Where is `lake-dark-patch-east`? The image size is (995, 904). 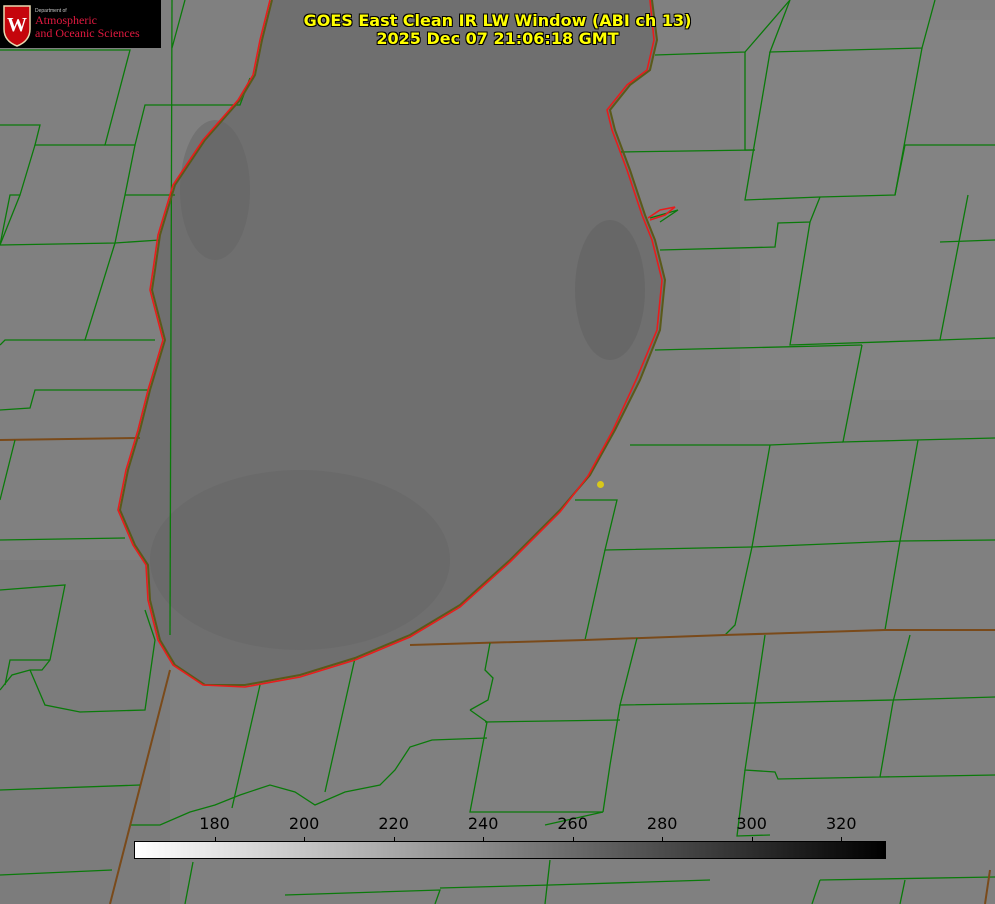
lake-dark-patch-east is located at coordinates (610, 290).